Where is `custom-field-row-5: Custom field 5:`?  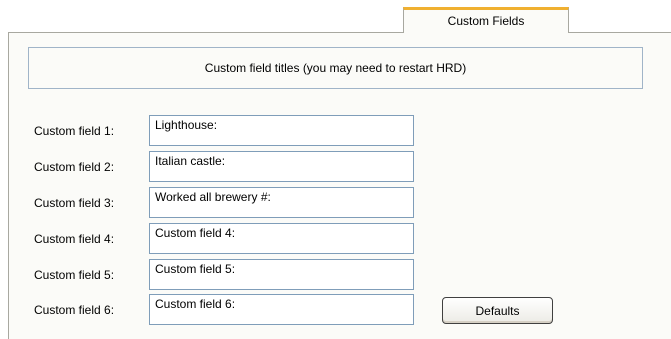
custom-field-row-5: Custom field 5: is located at coordinates (309, 275).